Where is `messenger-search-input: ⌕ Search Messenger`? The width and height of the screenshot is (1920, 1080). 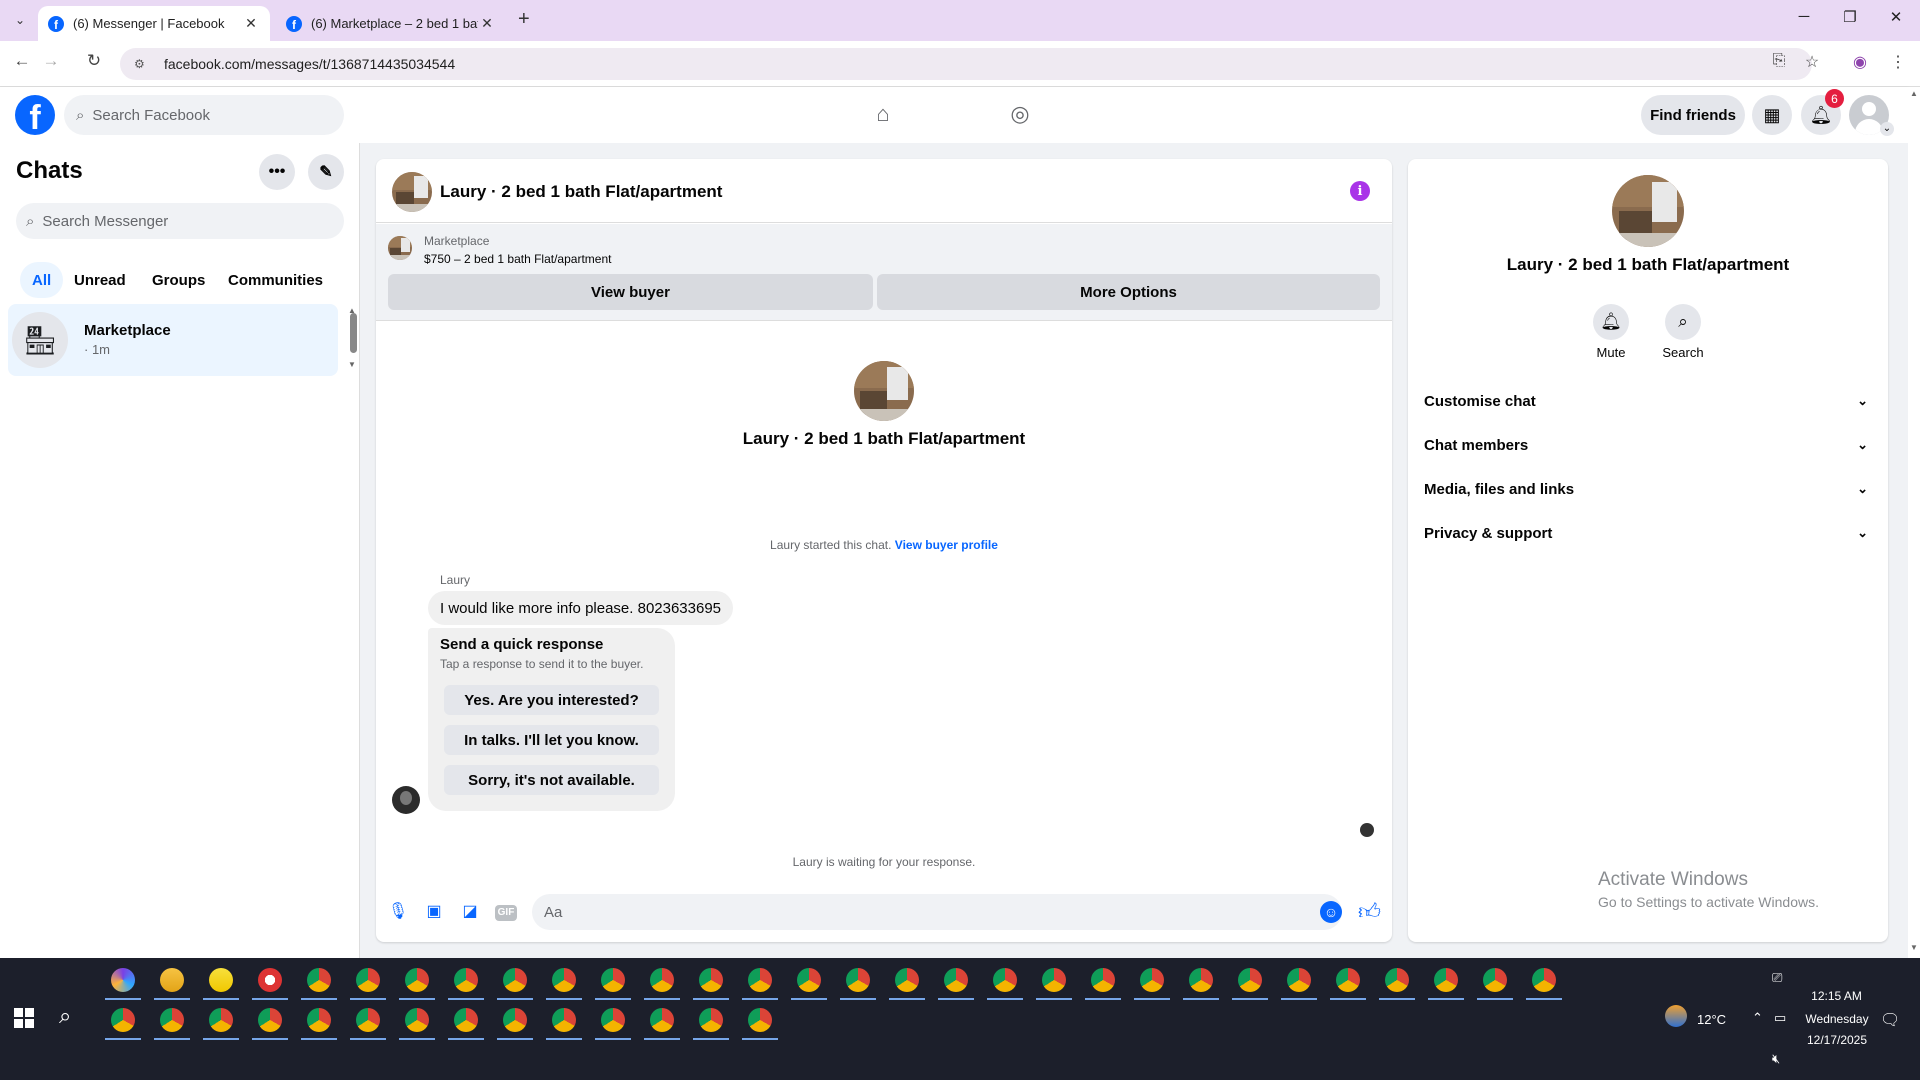 messenger-search-input: ⌕ Search Messenger is located at coordinates (180, 221).